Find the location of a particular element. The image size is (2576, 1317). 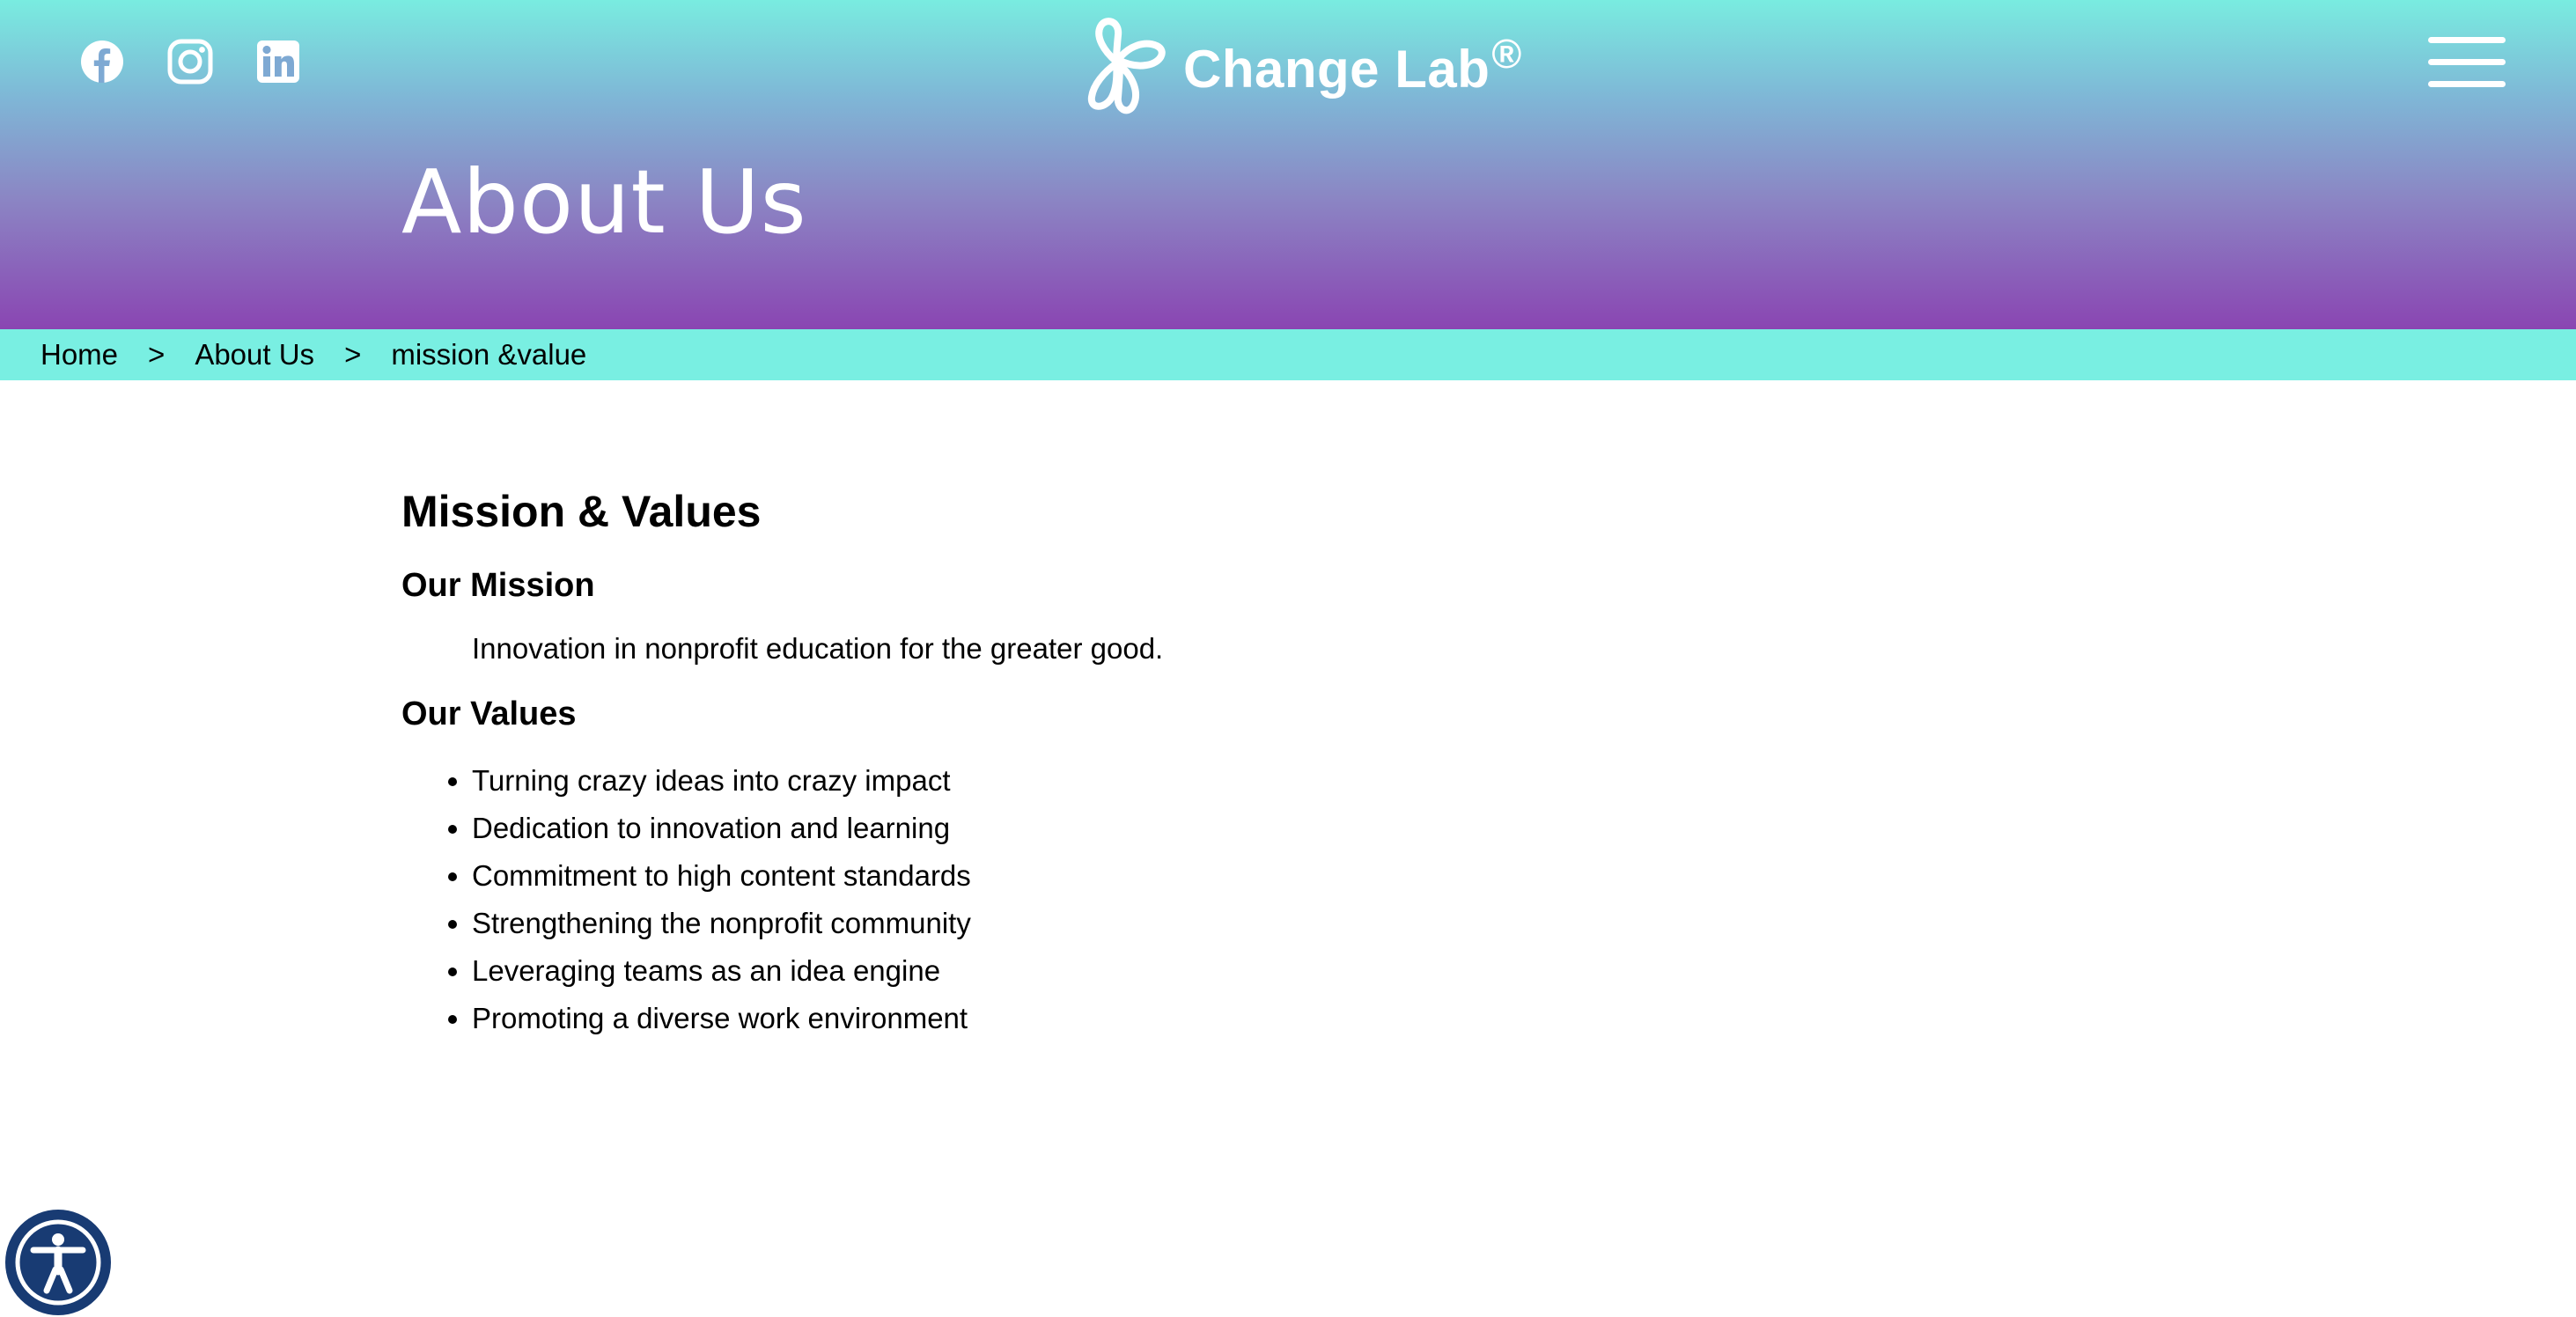

section-heading: Mission & Values is located at coordinates (582, 512).